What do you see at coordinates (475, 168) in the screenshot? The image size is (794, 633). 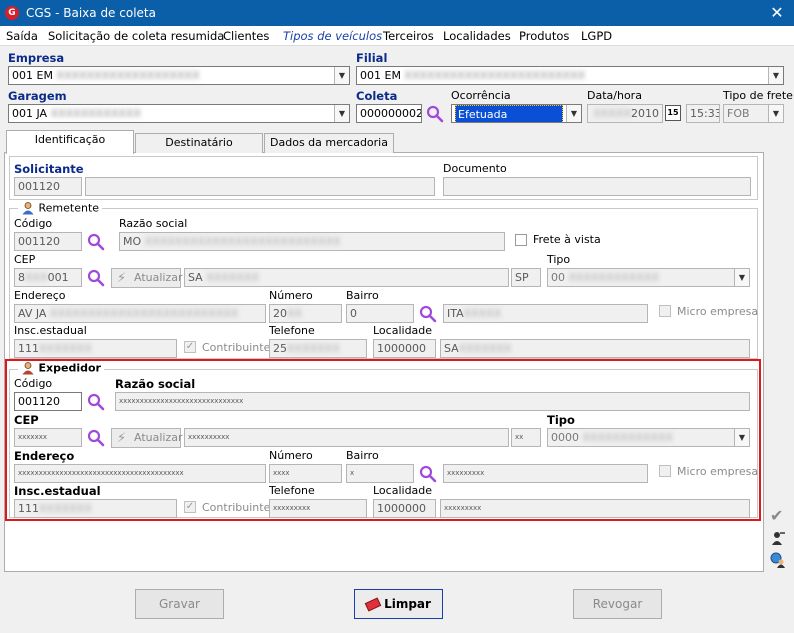 I see `documento-label: Documento` at bounding box center [475, 168].